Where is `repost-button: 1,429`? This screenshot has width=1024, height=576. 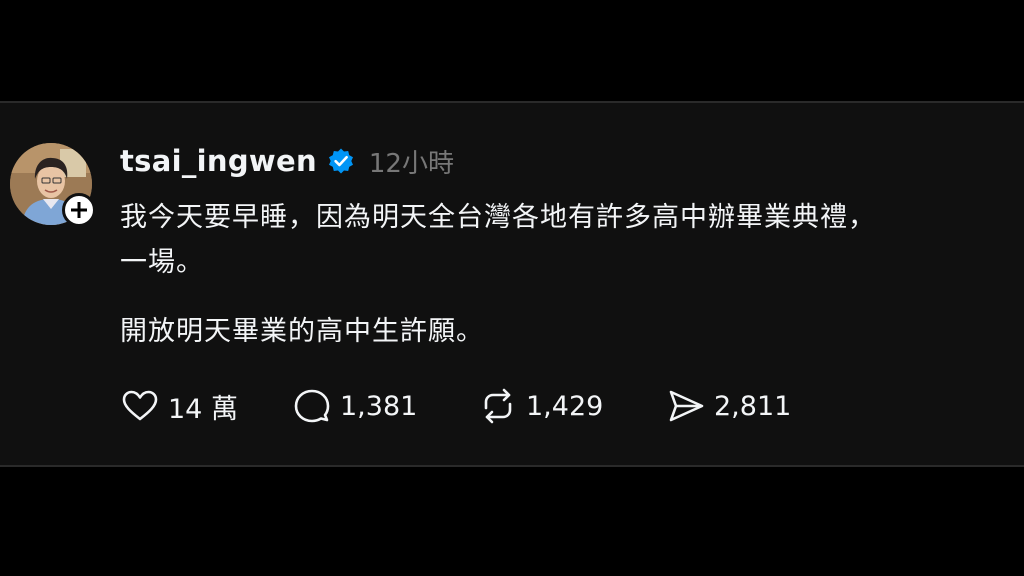
repost-button: 1,429 is located at coordinates (540, 406).